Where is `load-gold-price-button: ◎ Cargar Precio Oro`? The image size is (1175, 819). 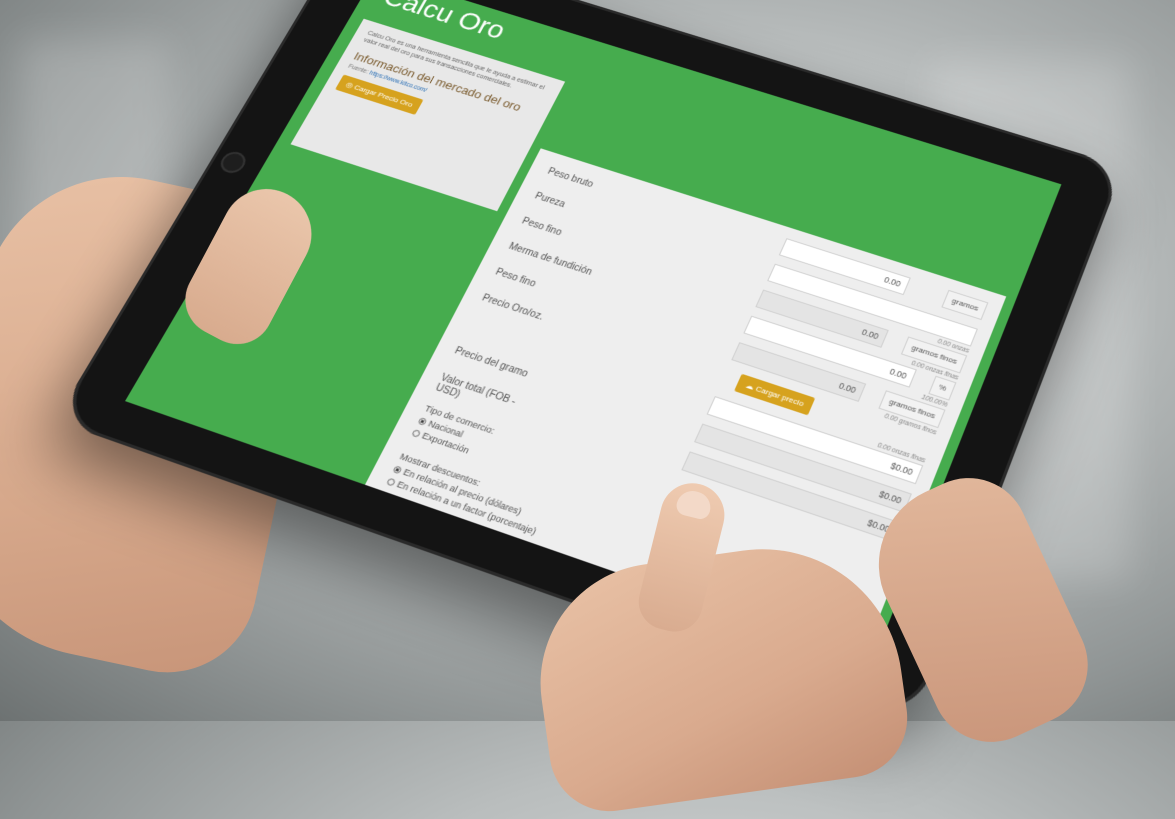 load-gold-price-button: ◎ Cargar Precio Oro is located at coordinates (379, 94).